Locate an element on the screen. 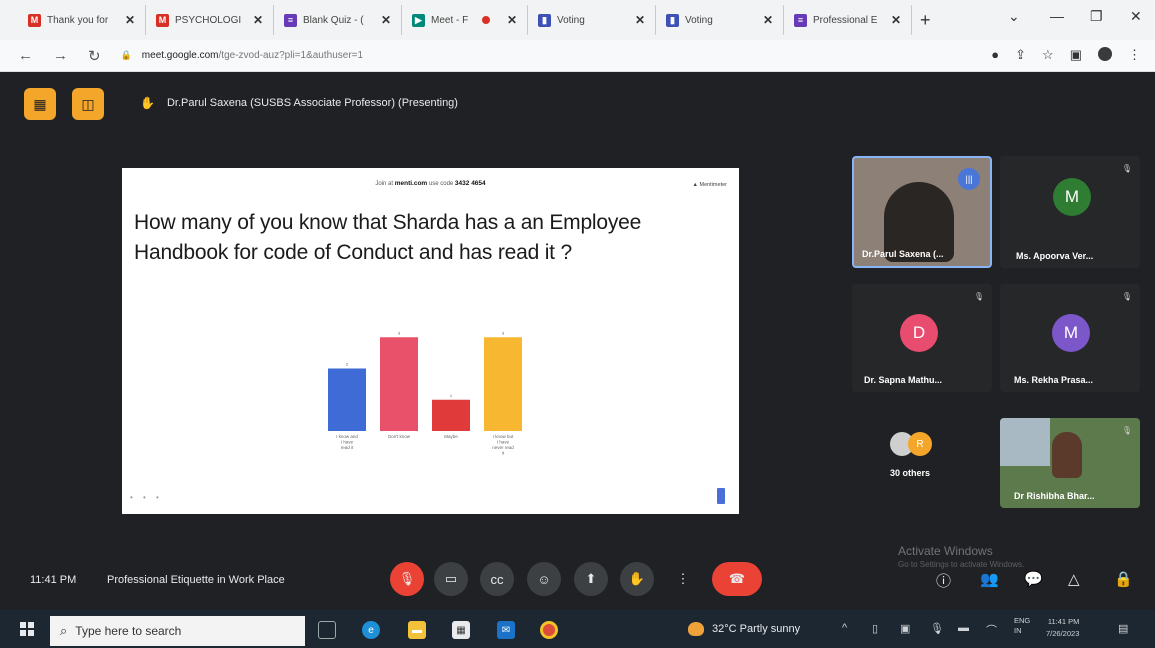 The image size is (1155, 648). captions-icon: cc is located at coordinates (497, 579).